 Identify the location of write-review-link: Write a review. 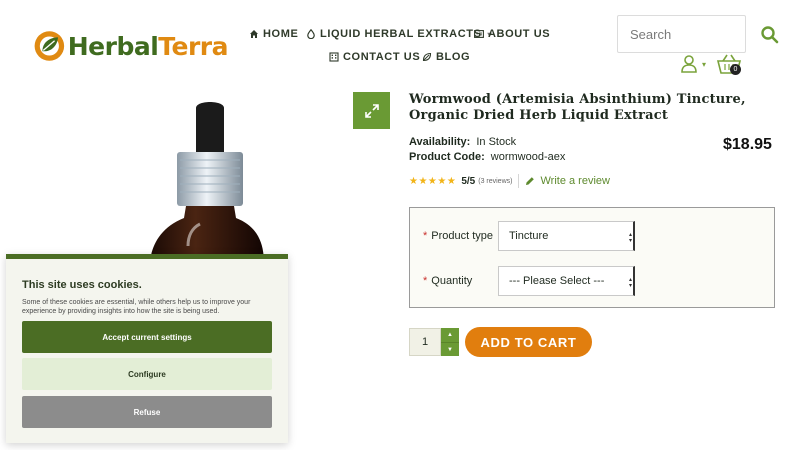
(567, 181).